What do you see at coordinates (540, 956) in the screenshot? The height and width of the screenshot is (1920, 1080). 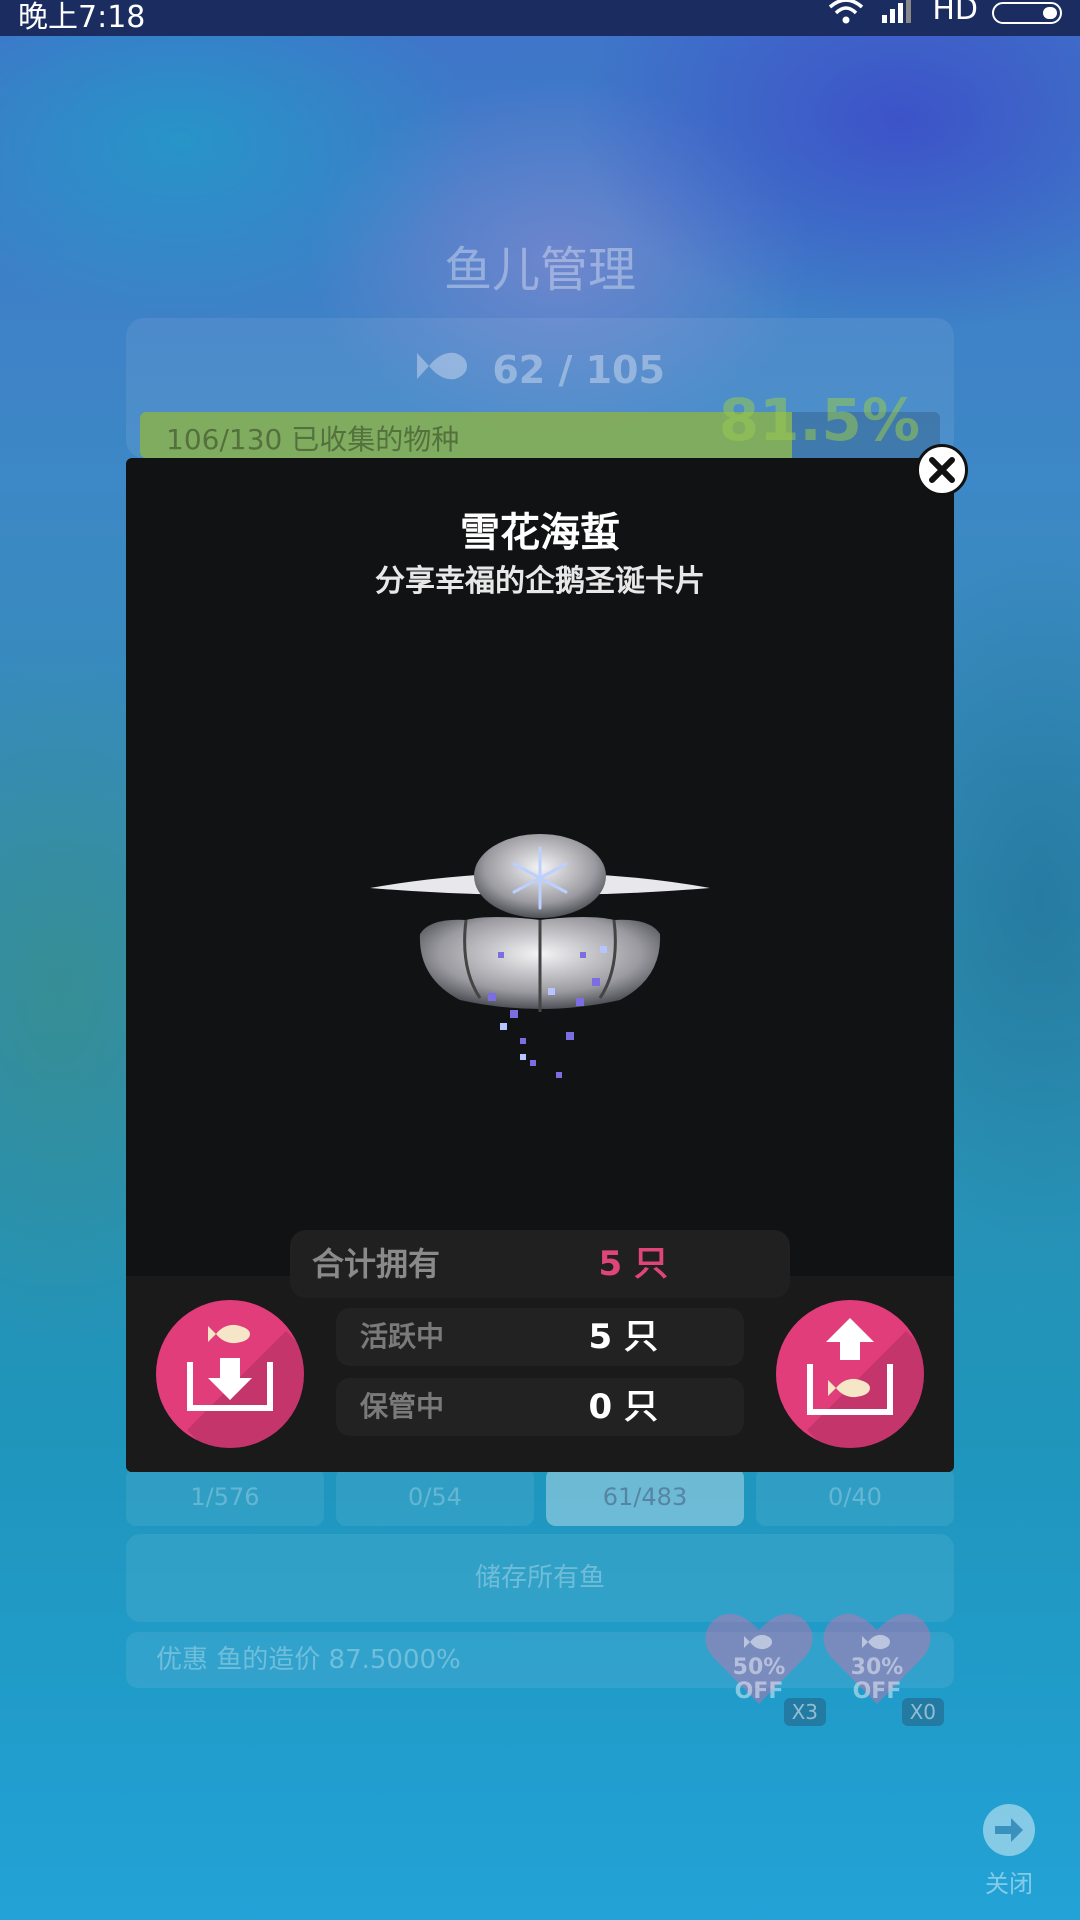 I see `snowflake-jellyfish-image` at bounding box center [540, 956].